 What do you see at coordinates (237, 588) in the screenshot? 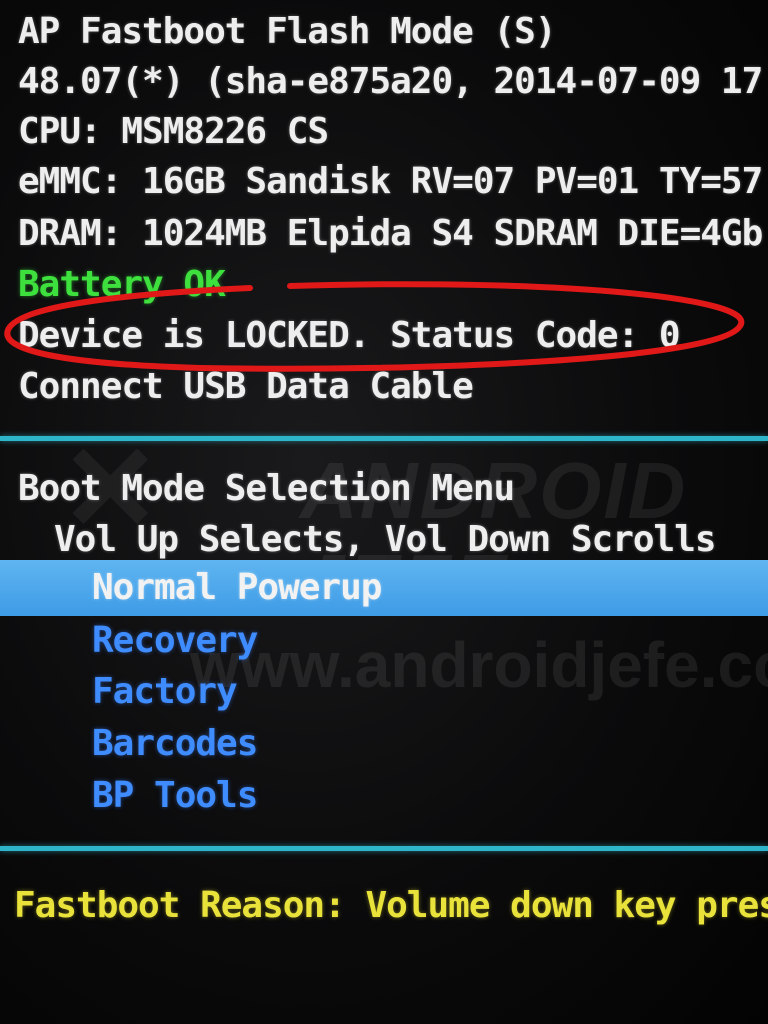
I see `menu-item-normal-powerup: Normal Powerup` at bounding box center [237, 588].